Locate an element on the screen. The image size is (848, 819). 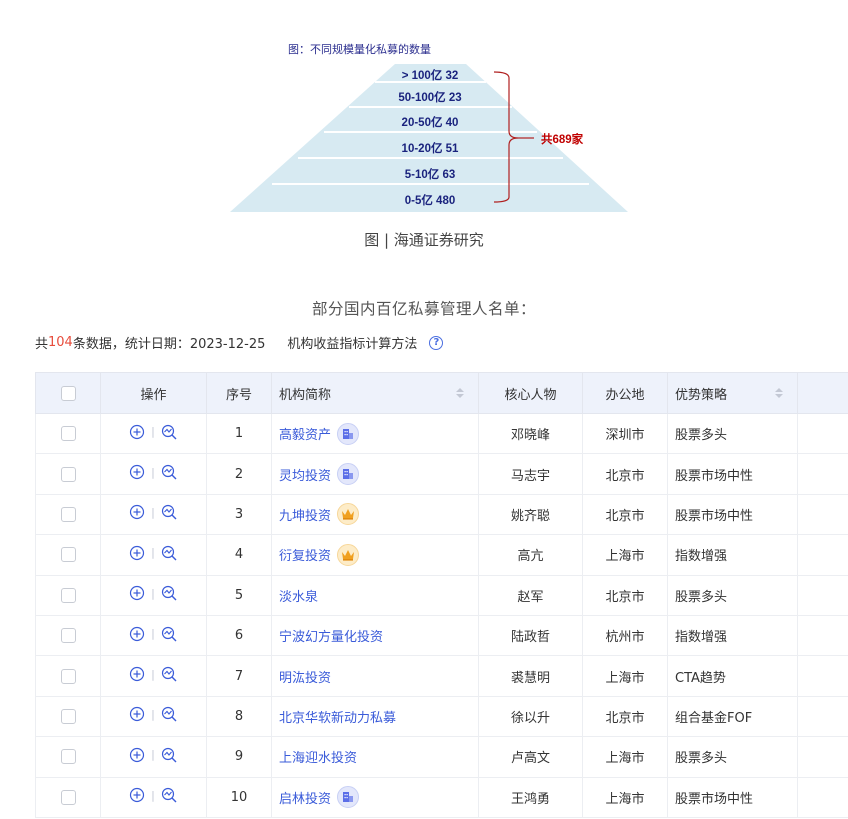
table-row: | 7 明汯投资 裘慧明 上海市 CTA趋势 is located at coordinates (441, 676).